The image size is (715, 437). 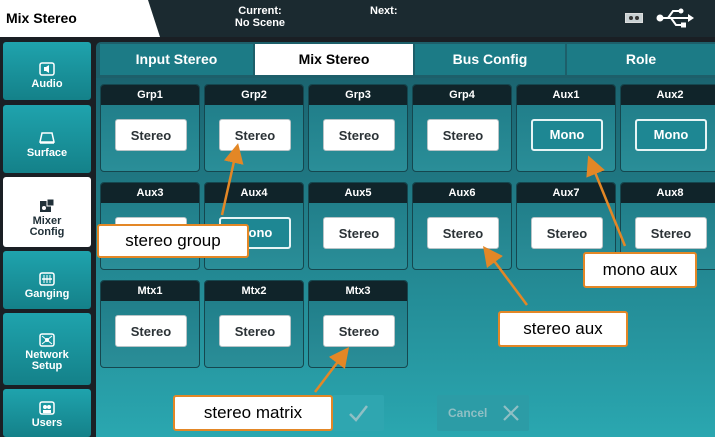 I want to click on mix-name: Mtx2, so click(x=254, y=291).